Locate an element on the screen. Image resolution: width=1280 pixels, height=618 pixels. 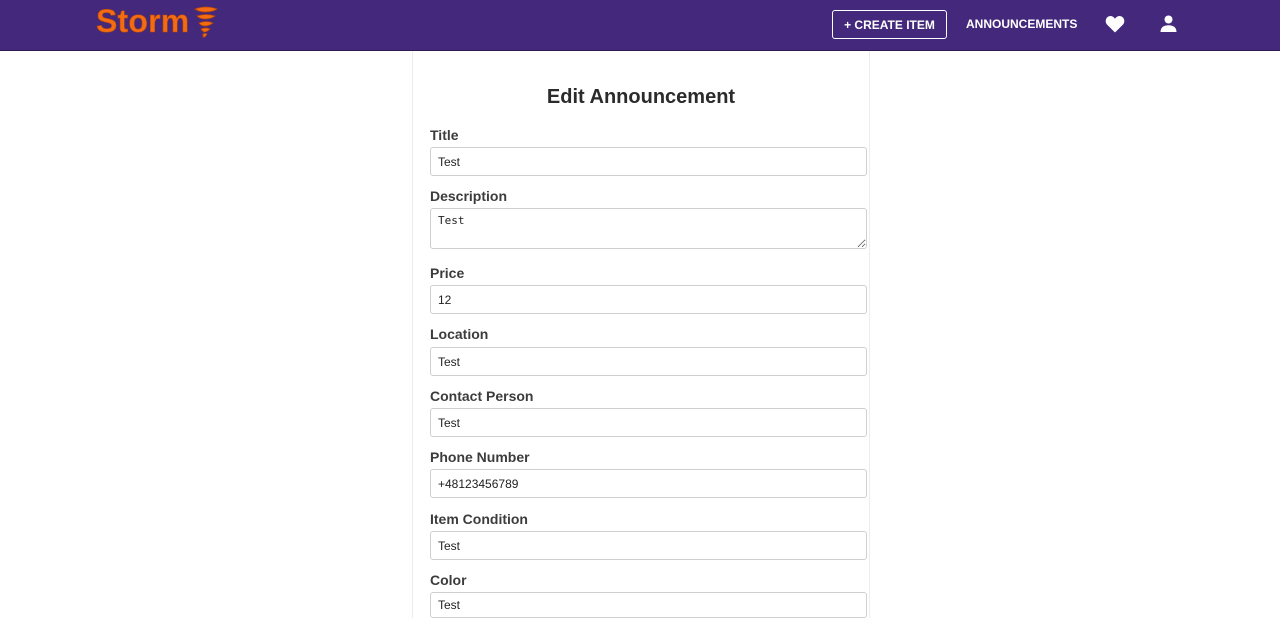
phone-number-input is located at coordinates (648, 483).